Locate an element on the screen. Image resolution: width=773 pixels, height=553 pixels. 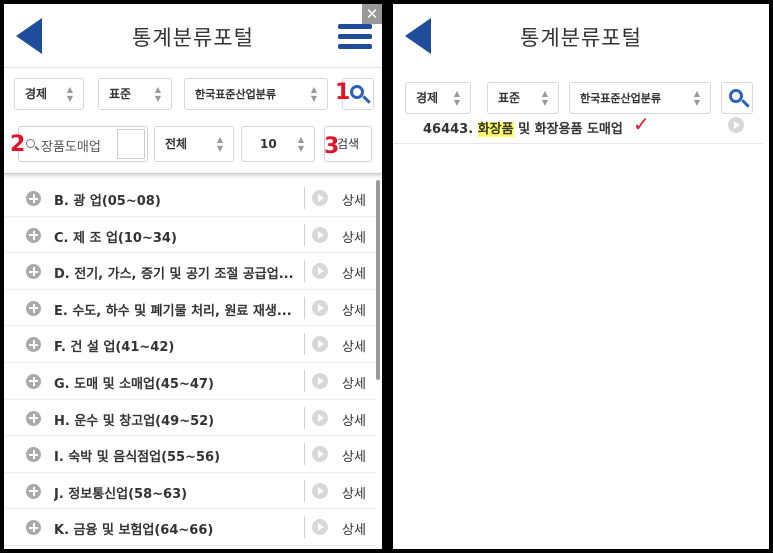
list-item: E. 수도, 하수 및 폐기물 처리, 원료 재생... 상세 is located at coordinates (190, 308).